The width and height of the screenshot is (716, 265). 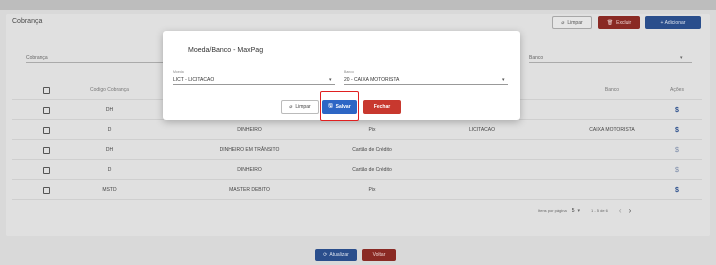 What do you see at coordinates (330, 106) in the screenshot?
I see `save-icon: 🖫` at bounding box center [330, 106].